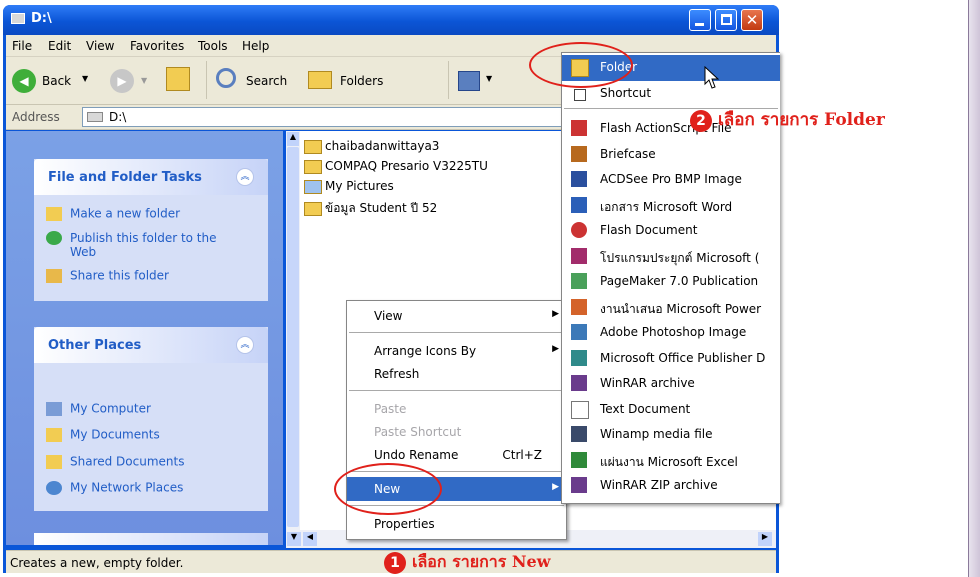 The height and width of the screenshot is (577, 980). I want to click on menu-edit: Edit, so click(59, 46).